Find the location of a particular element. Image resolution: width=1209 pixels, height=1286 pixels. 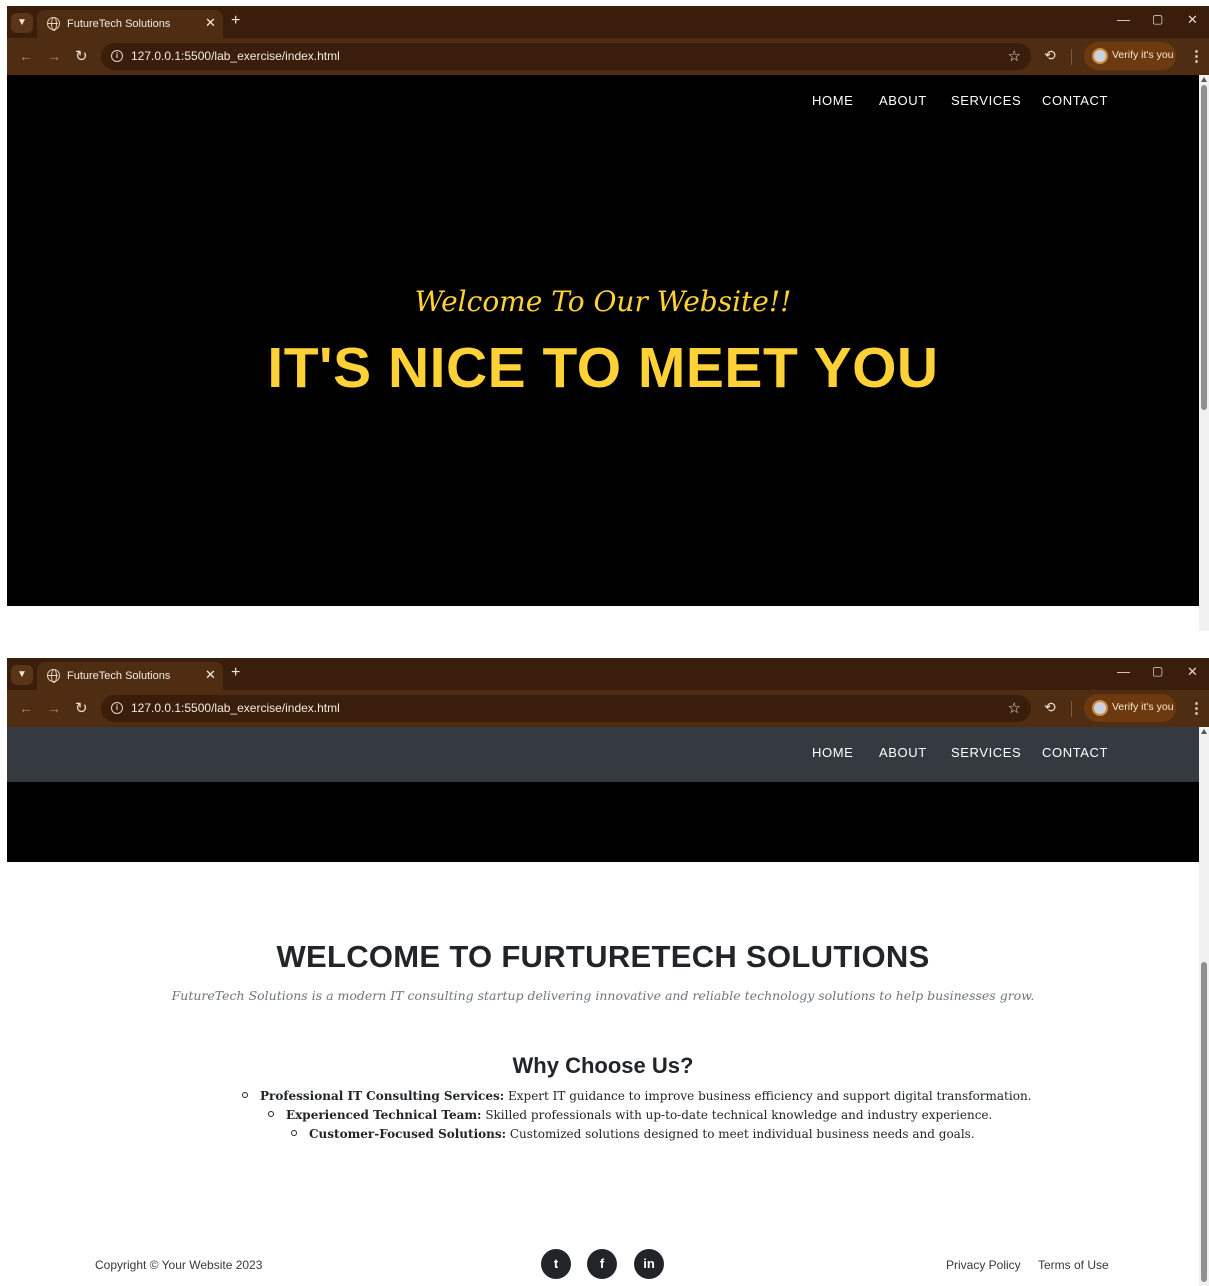

about-title: WELCOME TO FURTURETECH SOLUTIONS is located at coordinates (603, 956).